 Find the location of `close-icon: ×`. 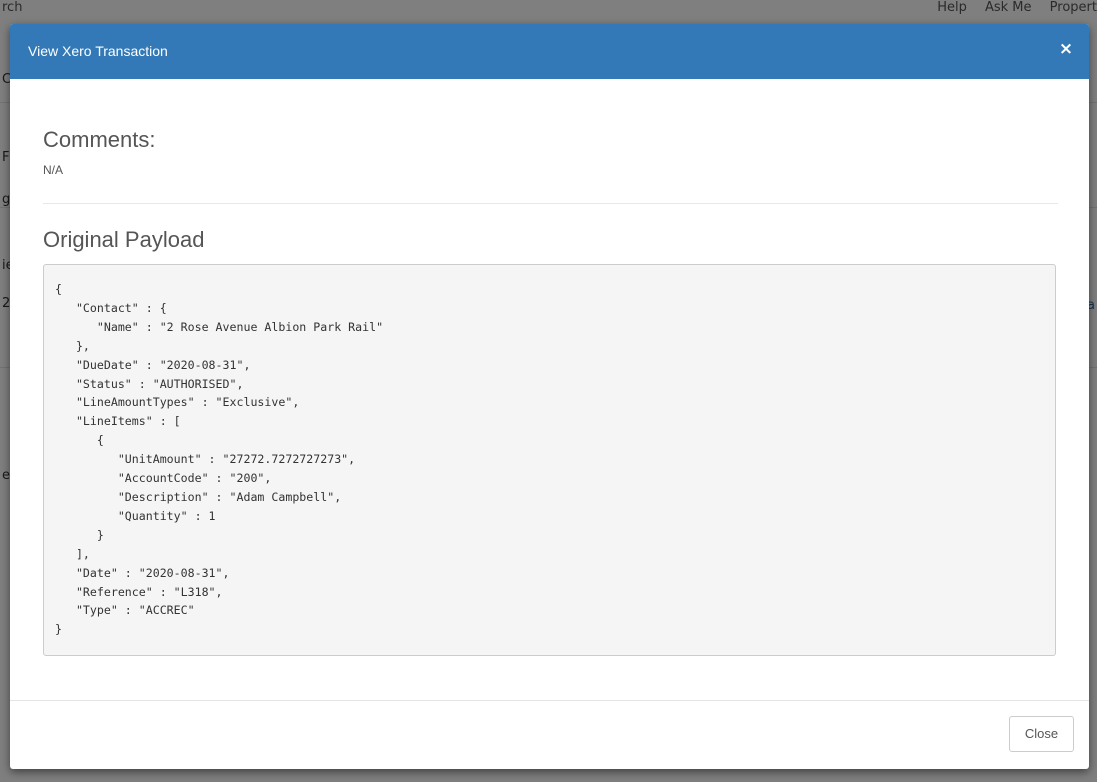

close-icon: × is located at coordinates (1066, 49).